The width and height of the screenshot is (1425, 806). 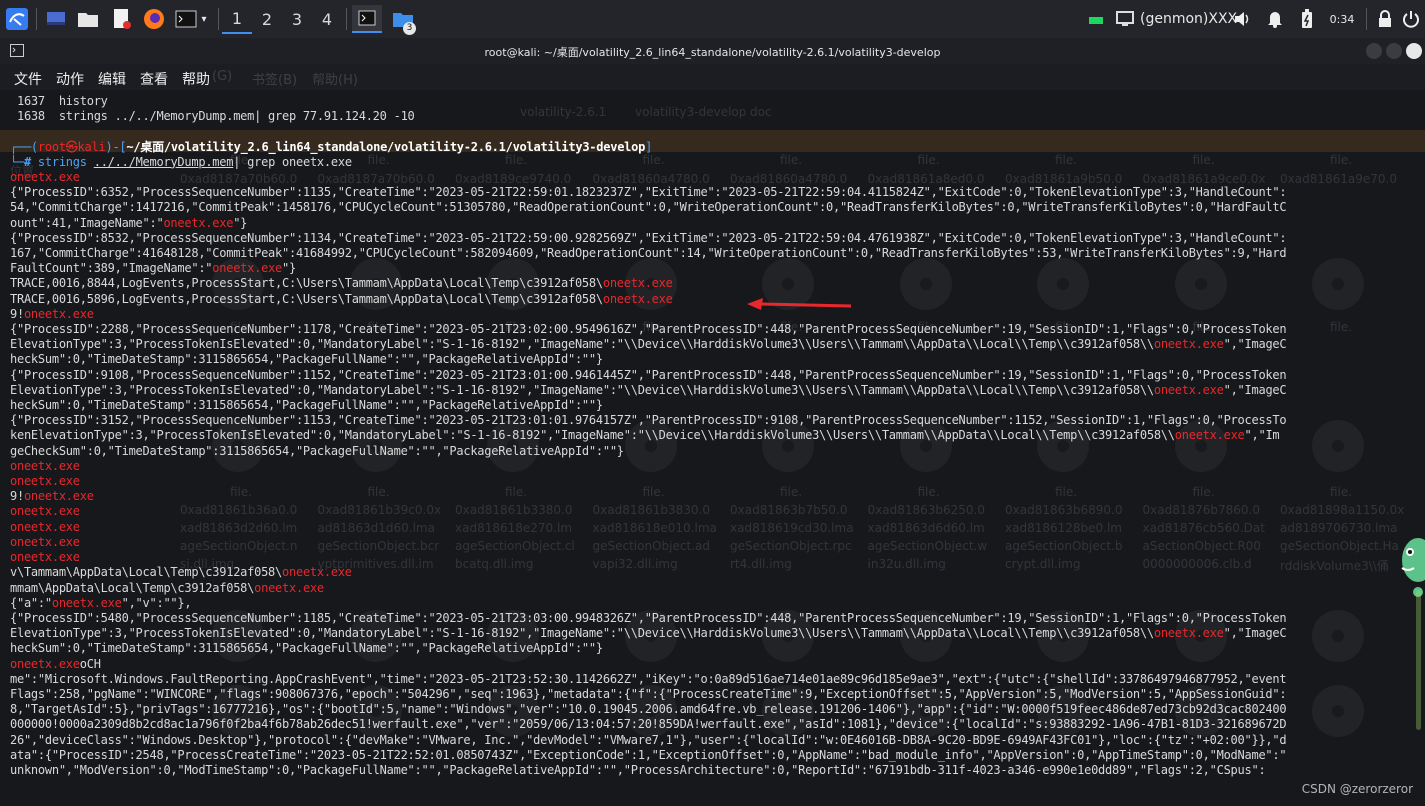 I want to click on maximize-button, so click(x=1394, y=51).